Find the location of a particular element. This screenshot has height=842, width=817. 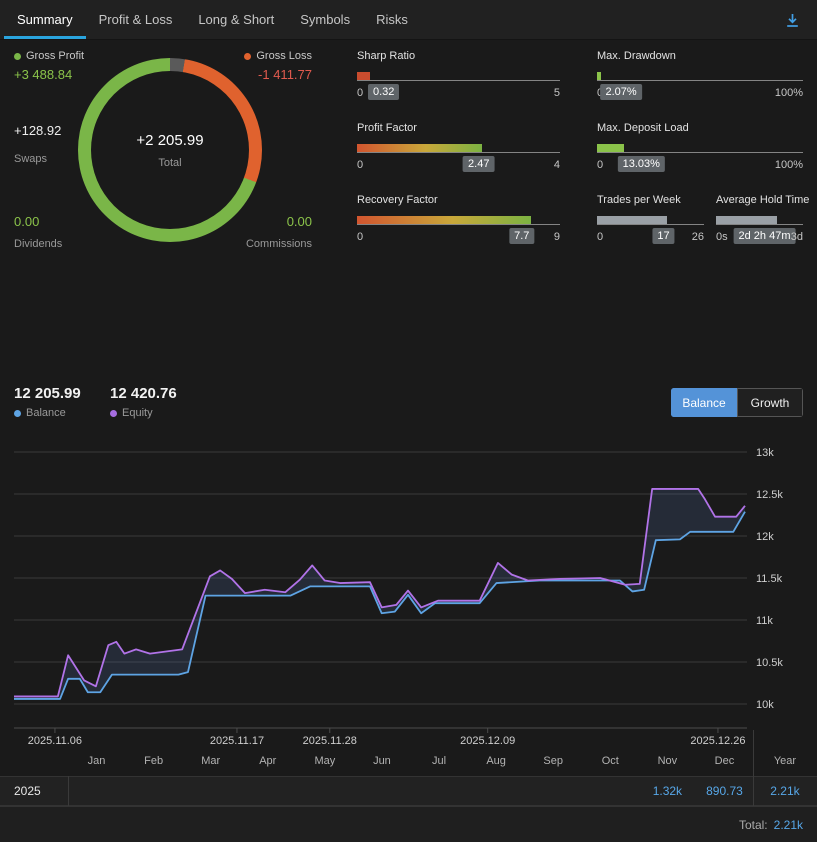

gauge-scale: 0 2.47 4 is located at coordinates (458, 165).